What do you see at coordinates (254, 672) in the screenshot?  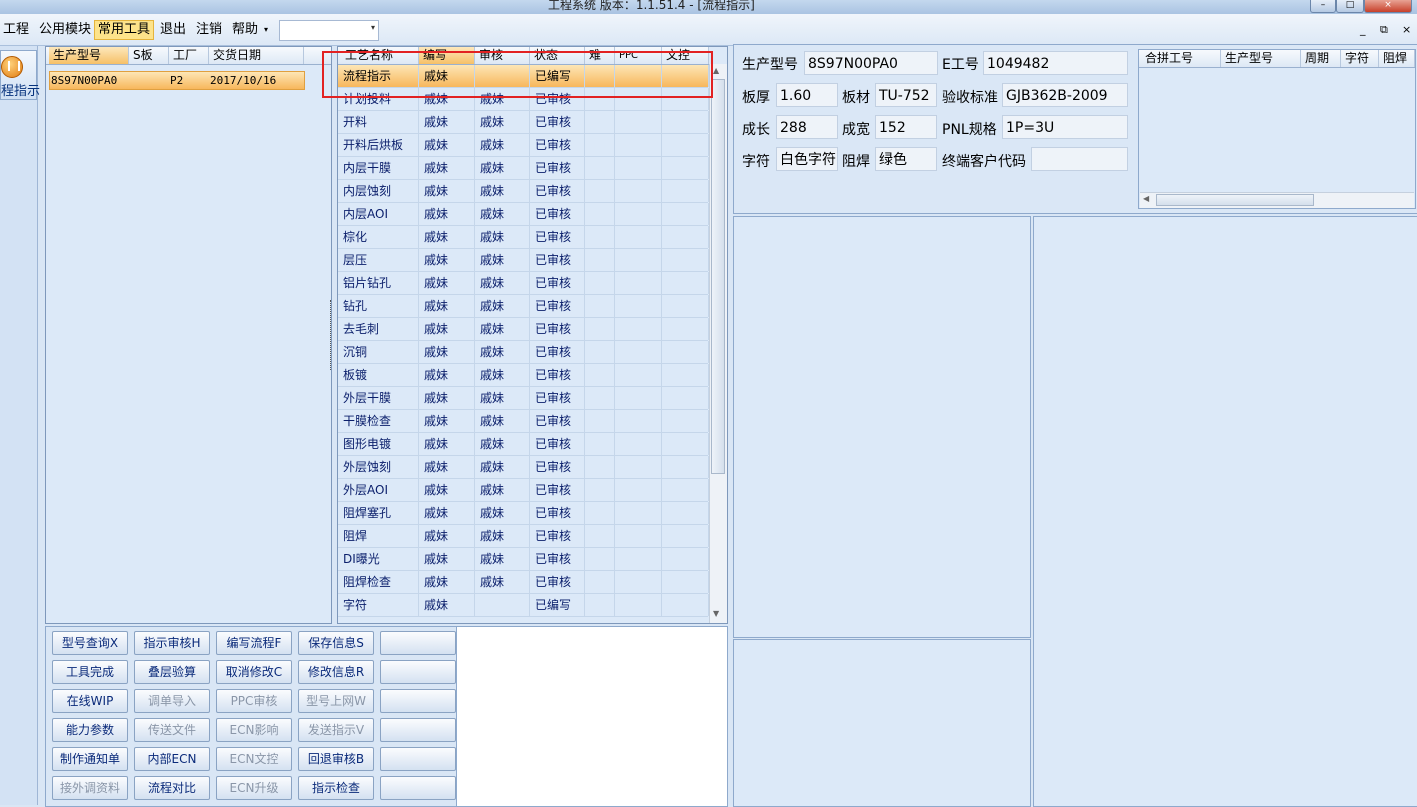 I see `action-button: 取消修改C` at bounding box center [254, 672].